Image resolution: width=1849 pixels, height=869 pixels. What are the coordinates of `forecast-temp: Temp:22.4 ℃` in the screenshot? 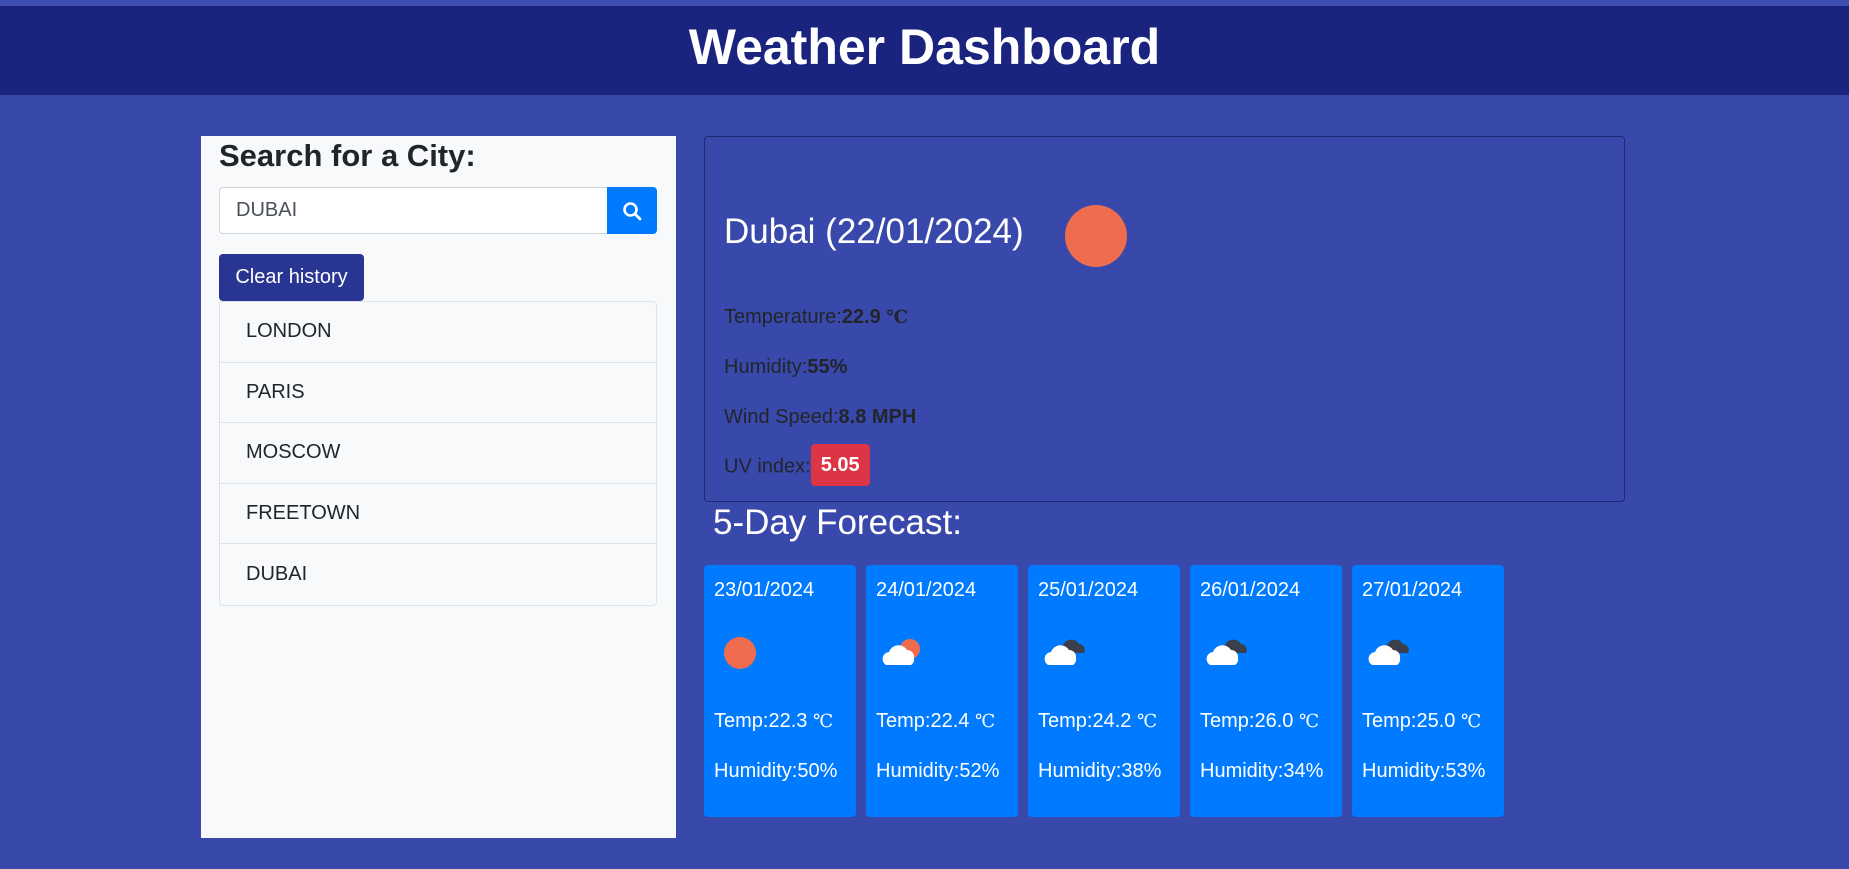 It's located at (935, 721).